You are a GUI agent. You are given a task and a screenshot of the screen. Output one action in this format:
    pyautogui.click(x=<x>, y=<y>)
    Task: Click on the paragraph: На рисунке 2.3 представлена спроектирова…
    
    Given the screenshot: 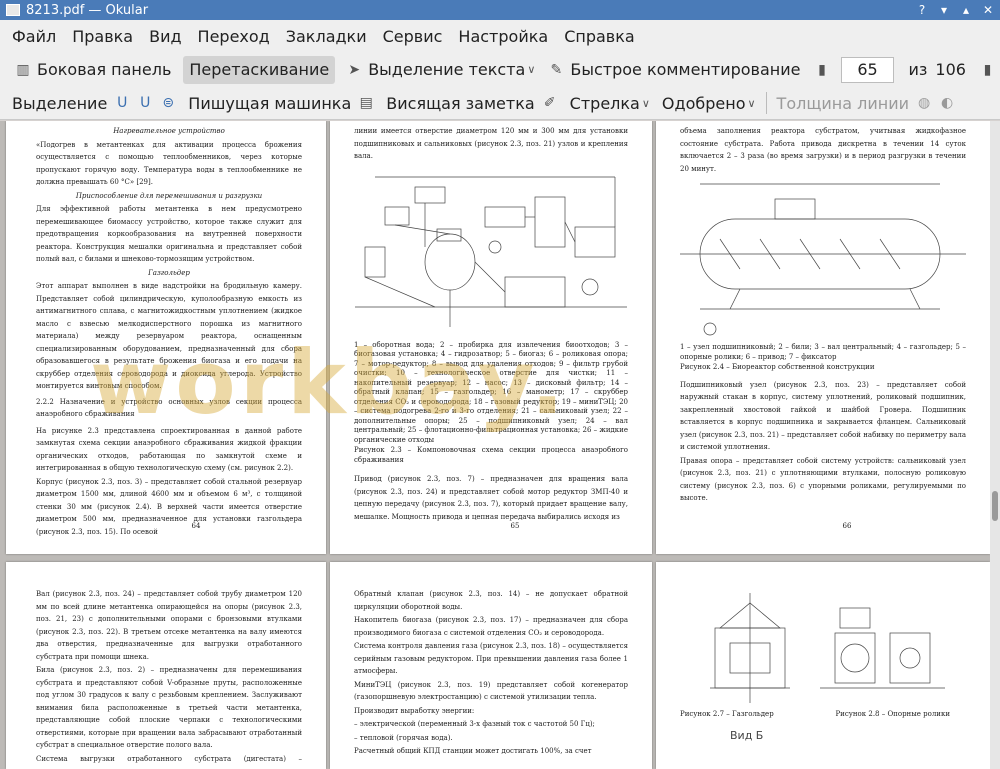 What is the action you would take?
    pyautogui.click(x=169, y=449)
    